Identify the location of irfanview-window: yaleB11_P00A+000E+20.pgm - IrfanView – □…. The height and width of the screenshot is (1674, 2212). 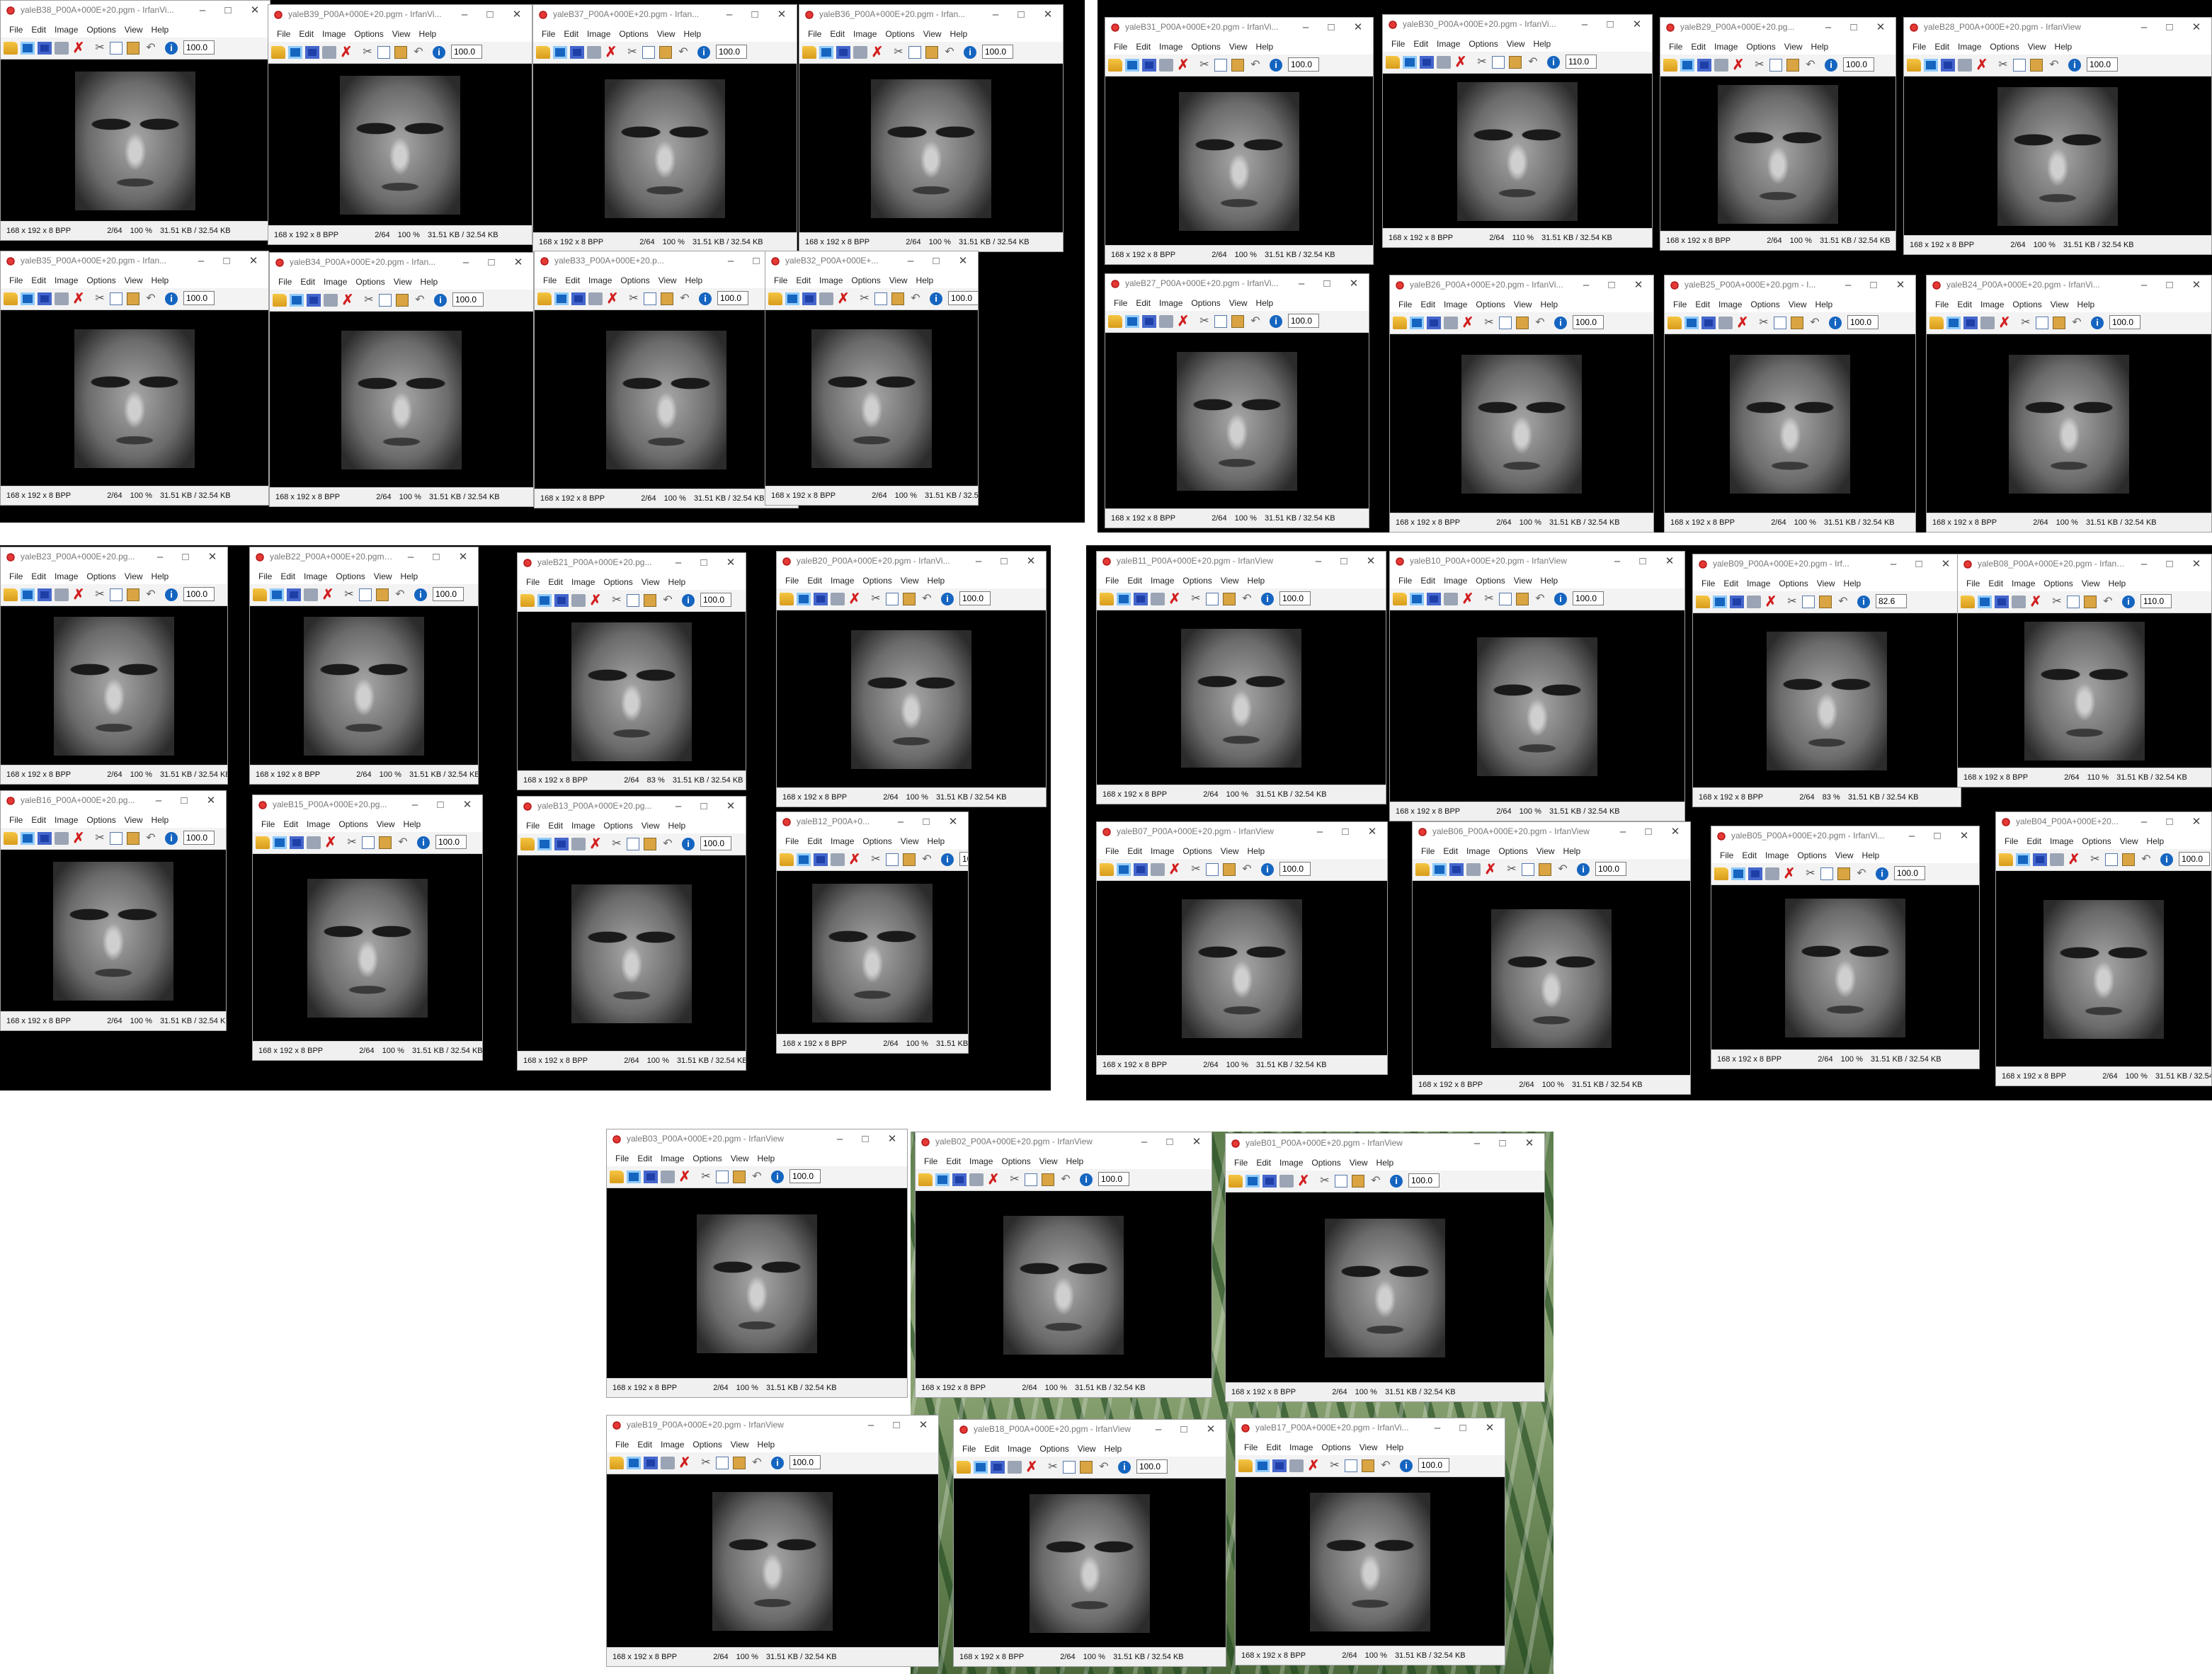
(1241, 677).